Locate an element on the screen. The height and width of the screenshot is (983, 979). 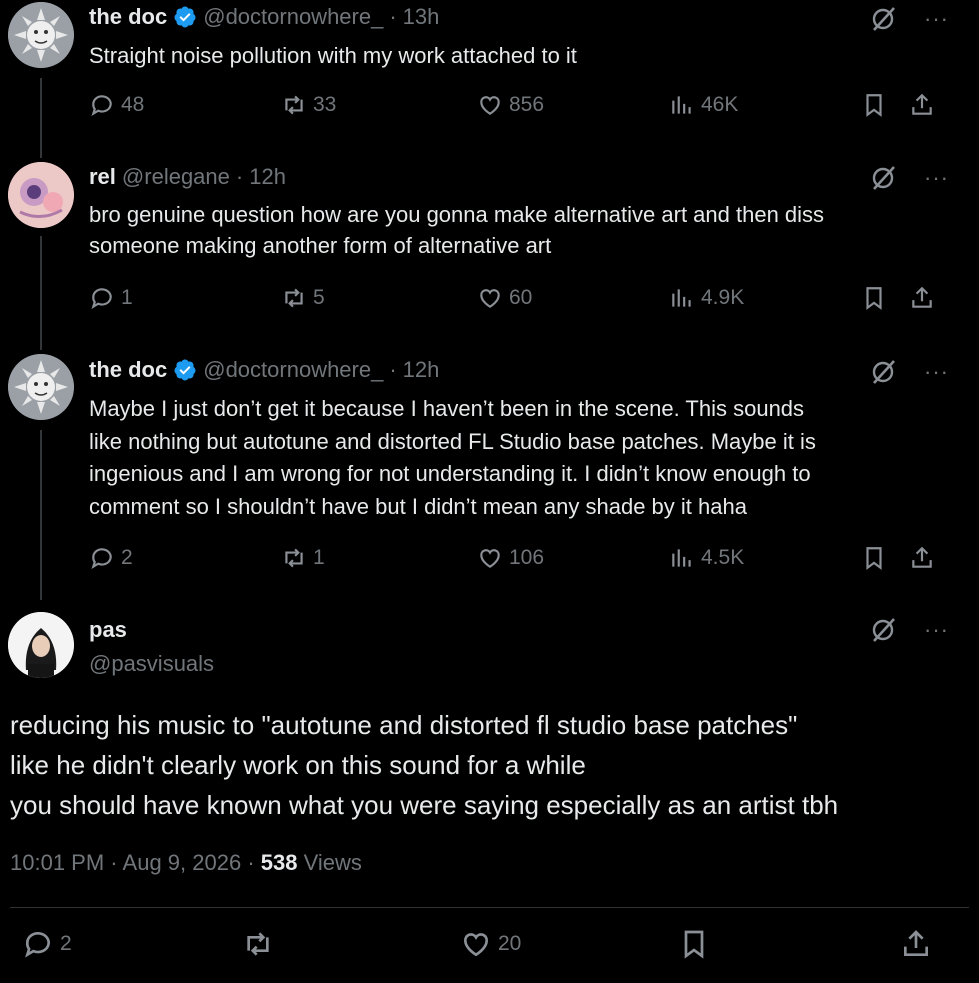
like-button: 60 is located at coordinates (504, 298).